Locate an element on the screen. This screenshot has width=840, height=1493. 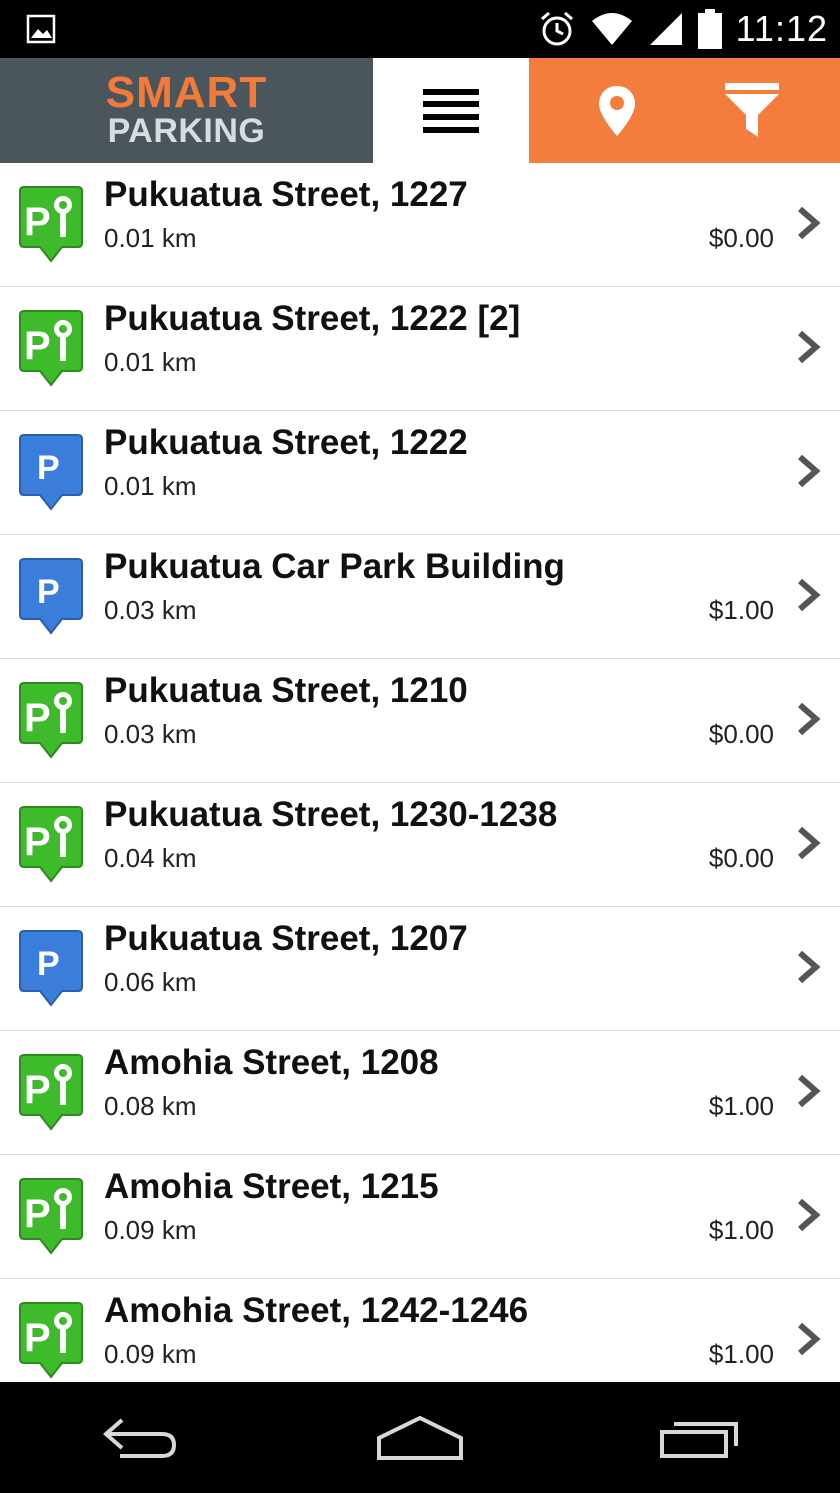
list-item-title: Pukuatua Street, 1222 is located at coordinates (286, 442).